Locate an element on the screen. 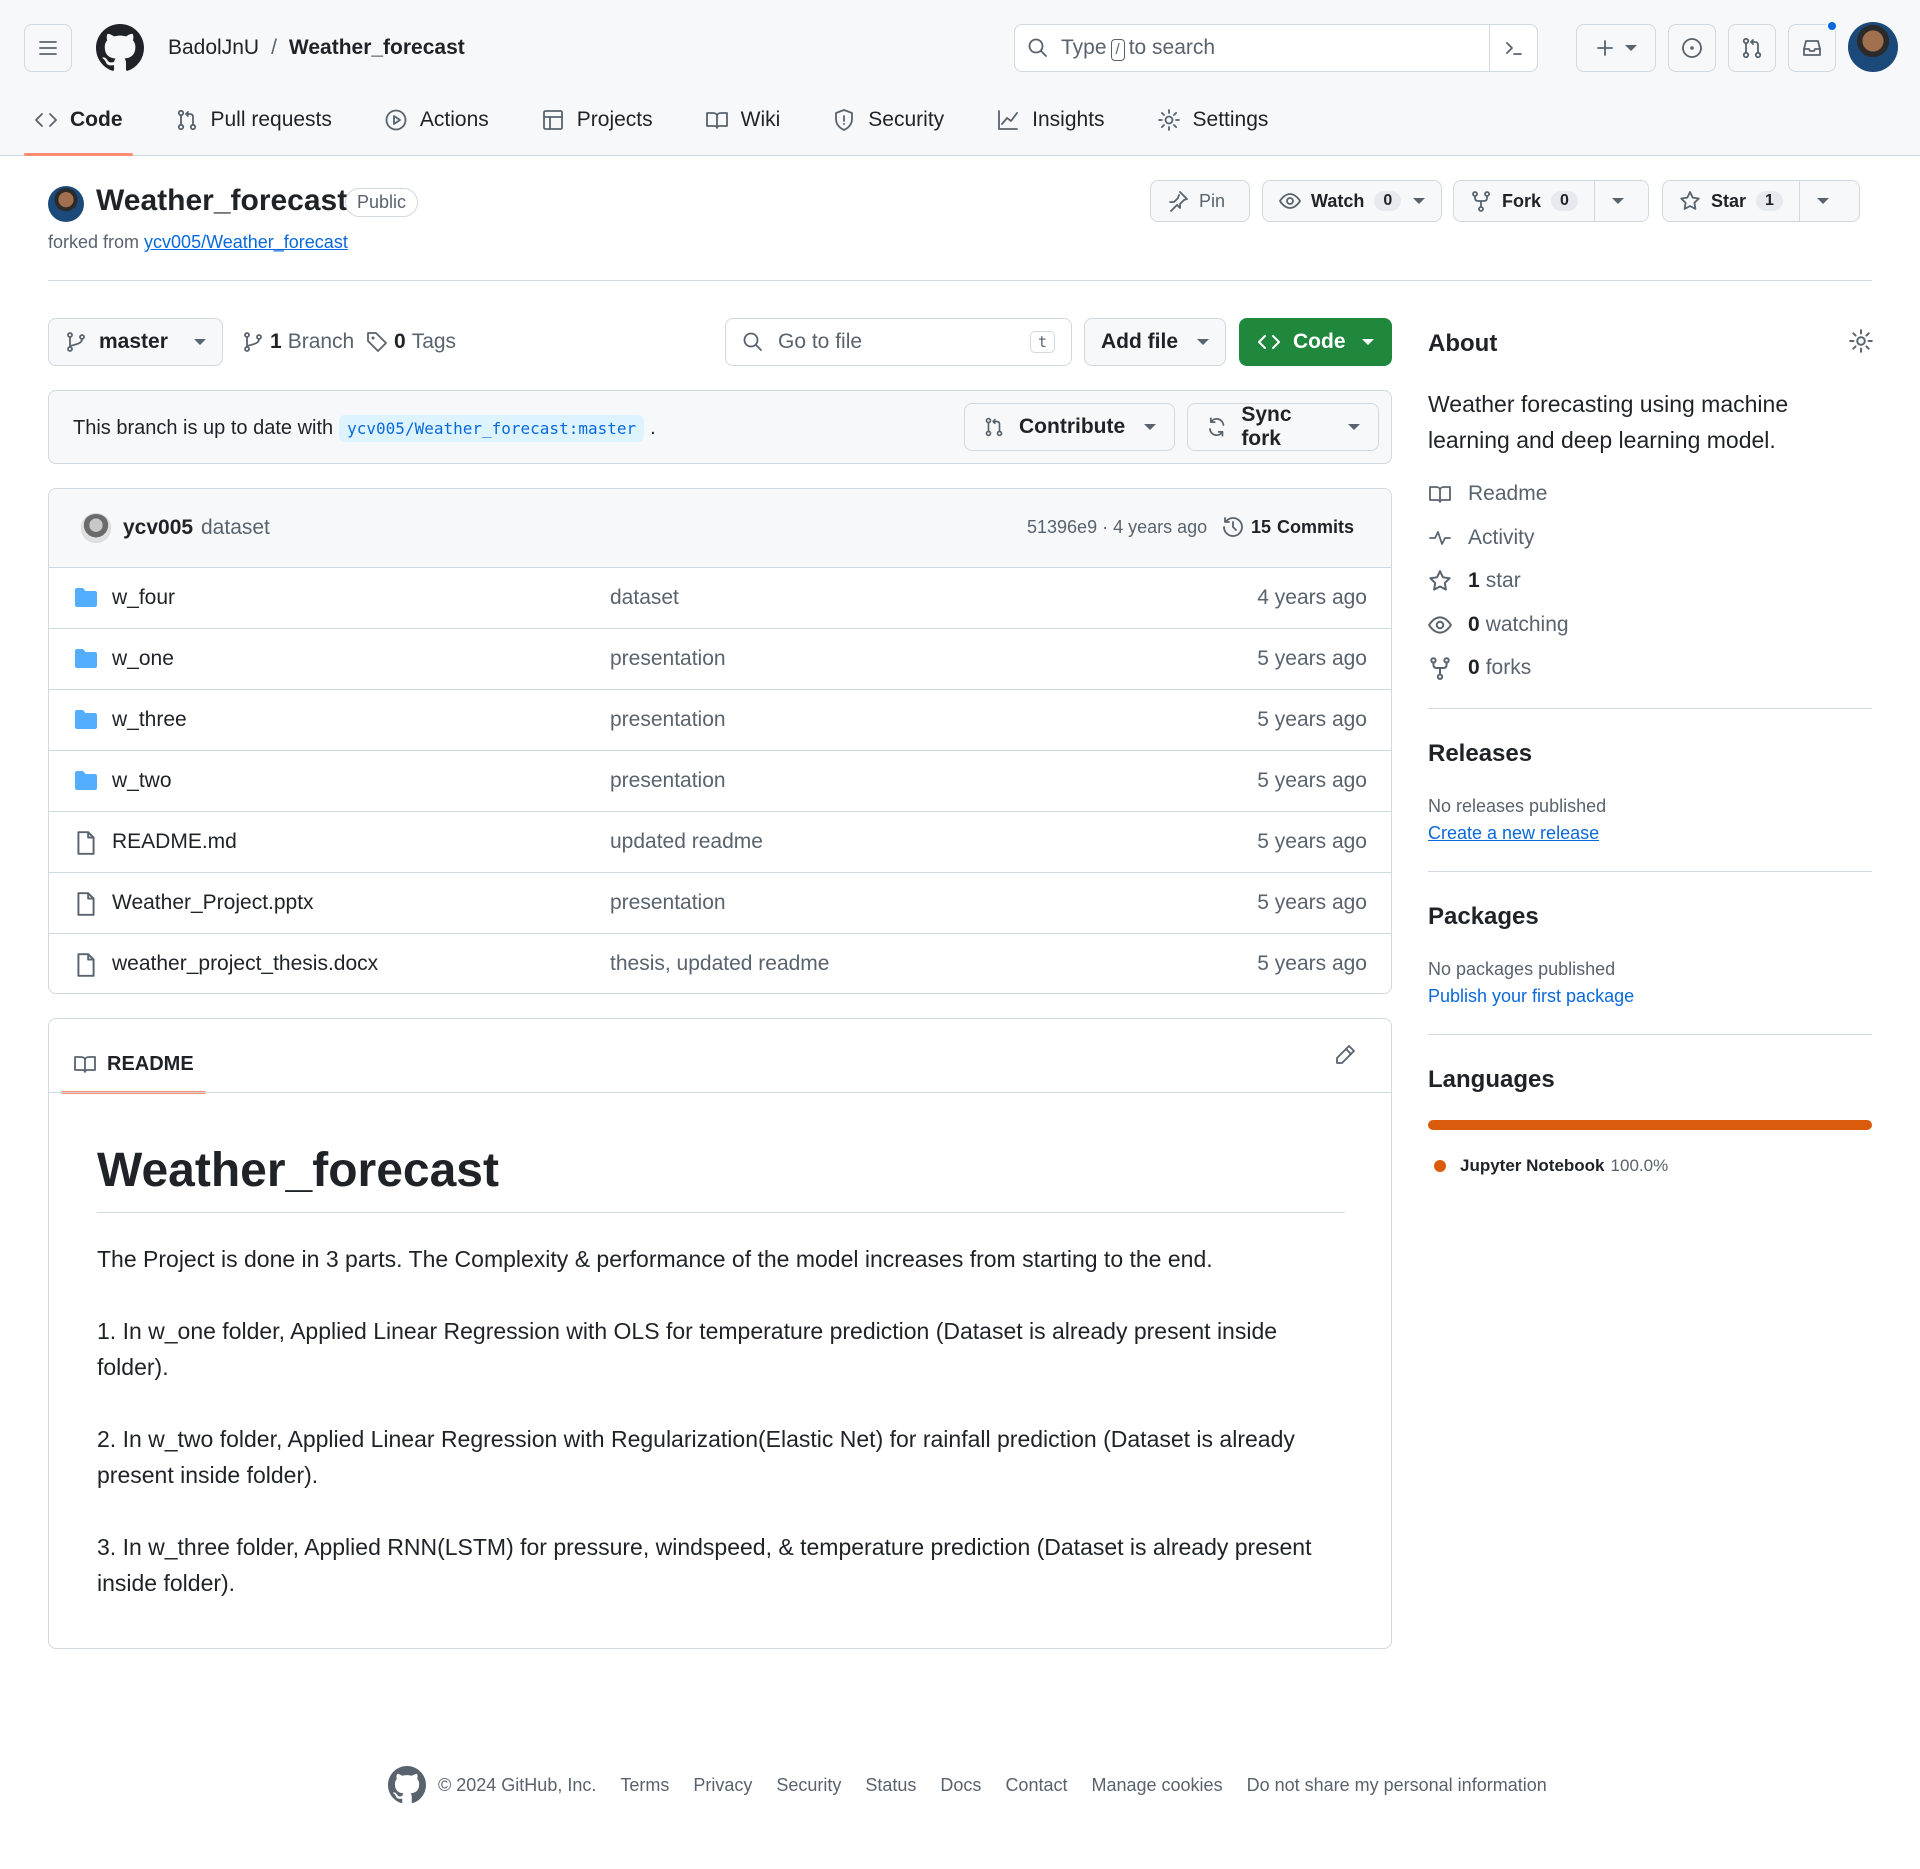 Image resolution: width=1920 pixels, height=1869 pixels. file-row: README.md updated readme 5 years ago is located at coordinates (720, 842).